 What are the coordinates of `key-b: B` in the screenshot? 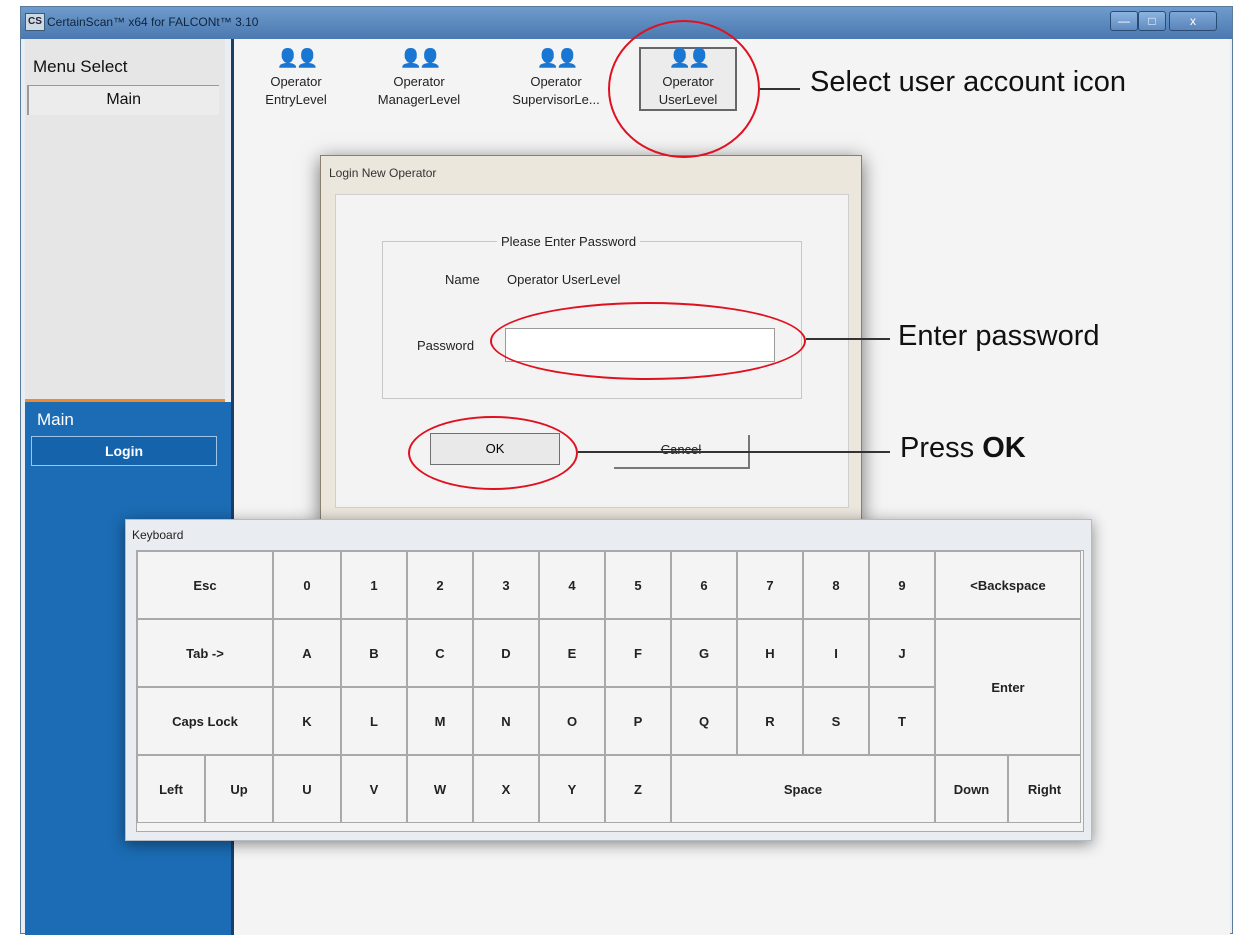 It's located at (374, 653).